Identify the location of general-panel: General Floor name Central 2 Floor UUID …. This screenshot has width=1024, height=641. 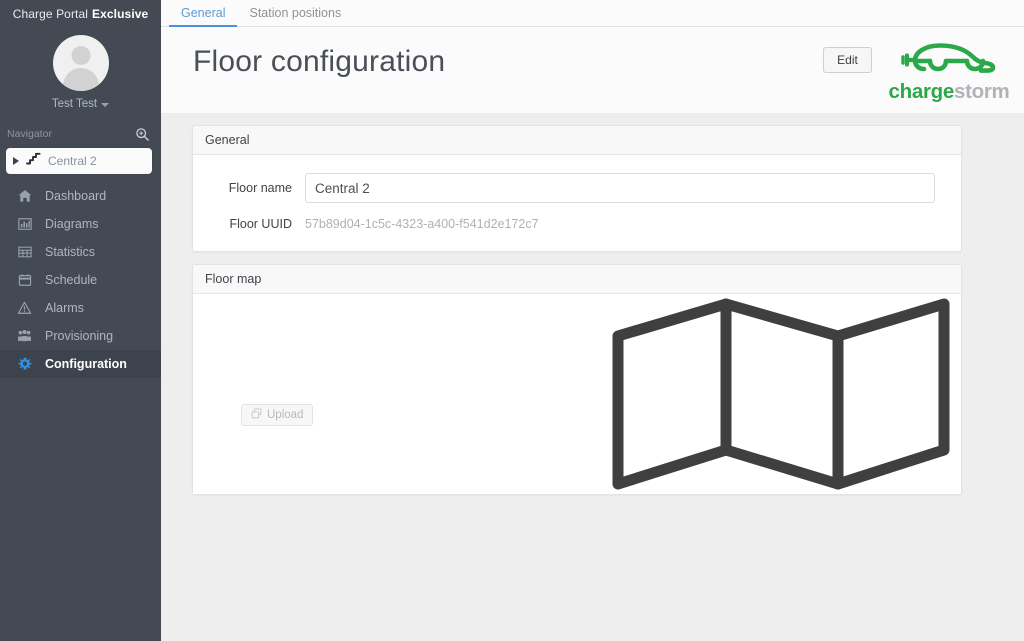
(577, 188).